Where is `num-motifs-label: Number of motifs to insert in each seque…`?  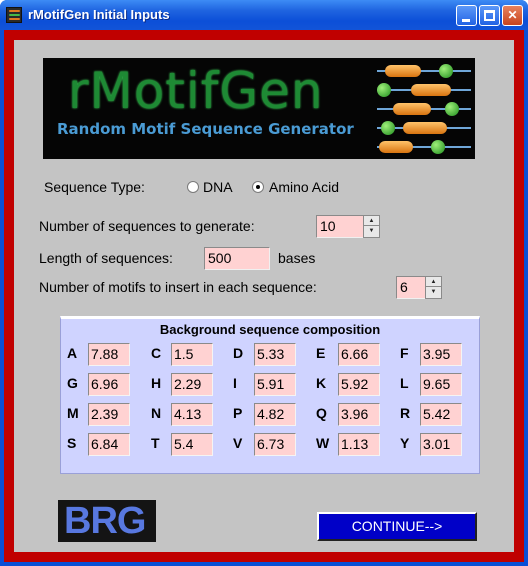
num-motifs-label: Number of motifs to insert in each seque… is located at coordinates (178, 287).